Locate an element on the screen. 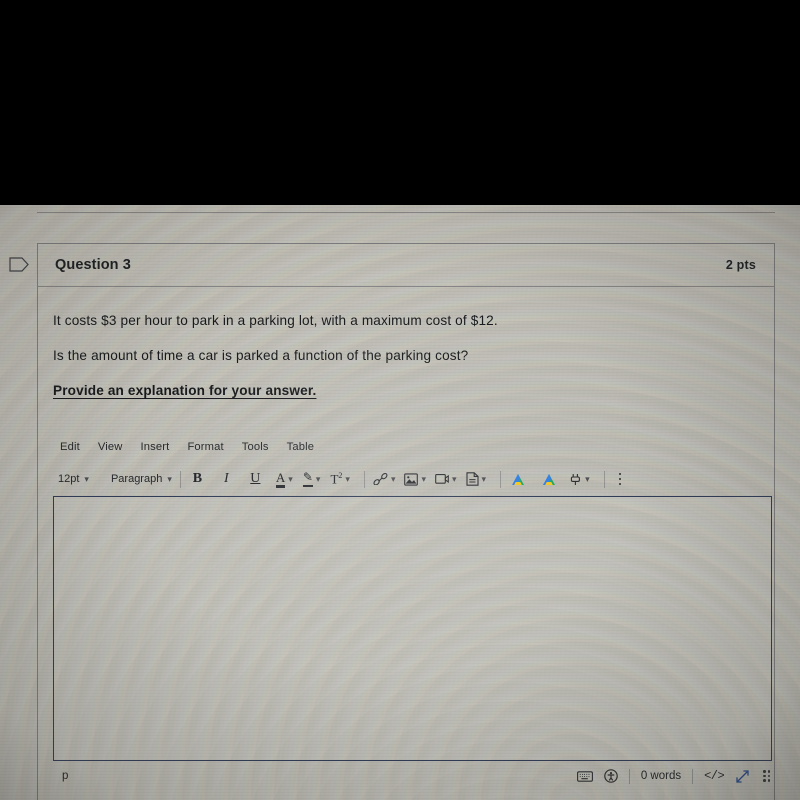  fullscreen-button is located at coordinates (742, 776).